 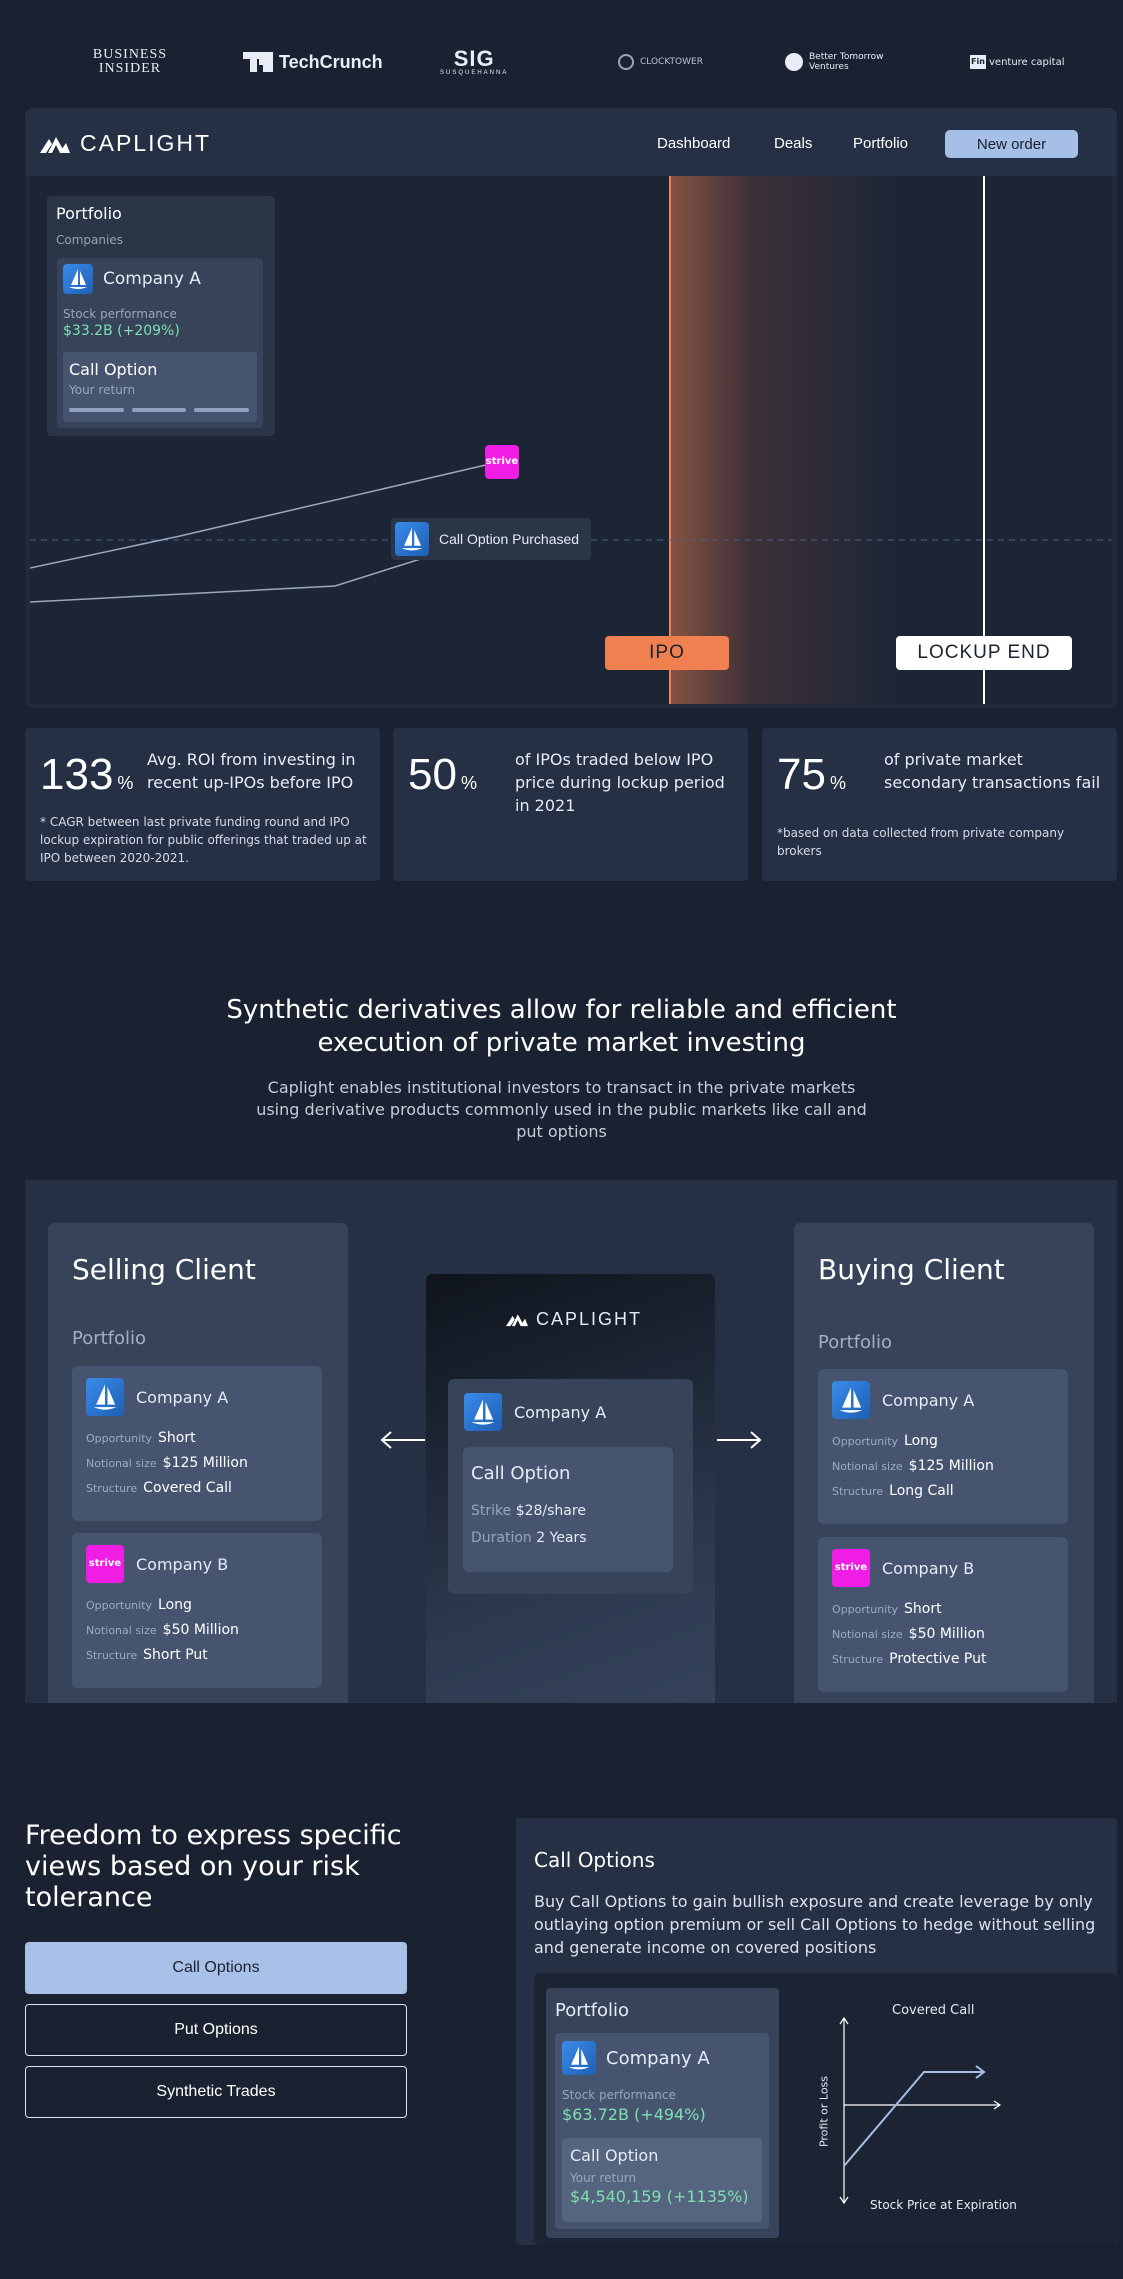 I want to click on nav-portfolio: Portfolio, so click(x=880, y=143).